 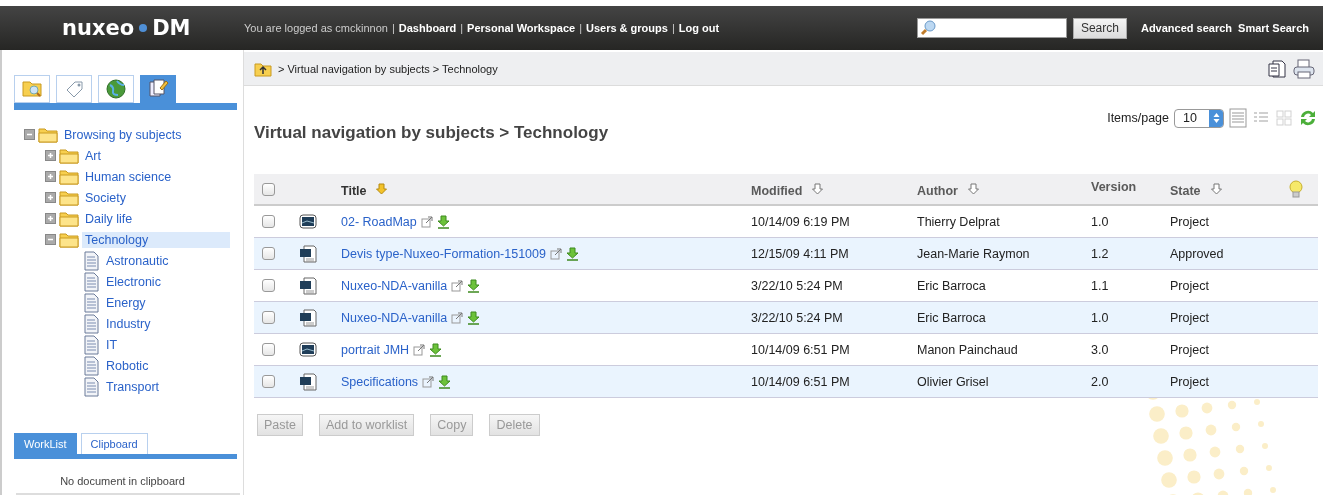 I want to click on document-link: portrait JMH, so click(x=375, y=349).